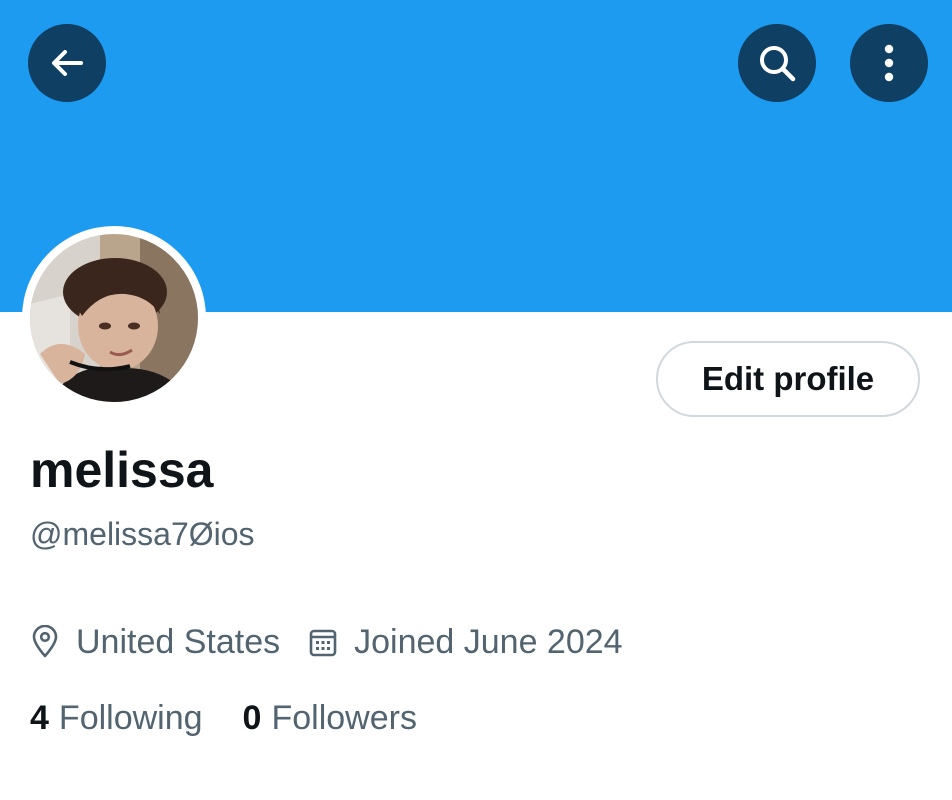 The image size is (952, 800). I want to click on followers-link: 0 Followers, so click(330, 718).